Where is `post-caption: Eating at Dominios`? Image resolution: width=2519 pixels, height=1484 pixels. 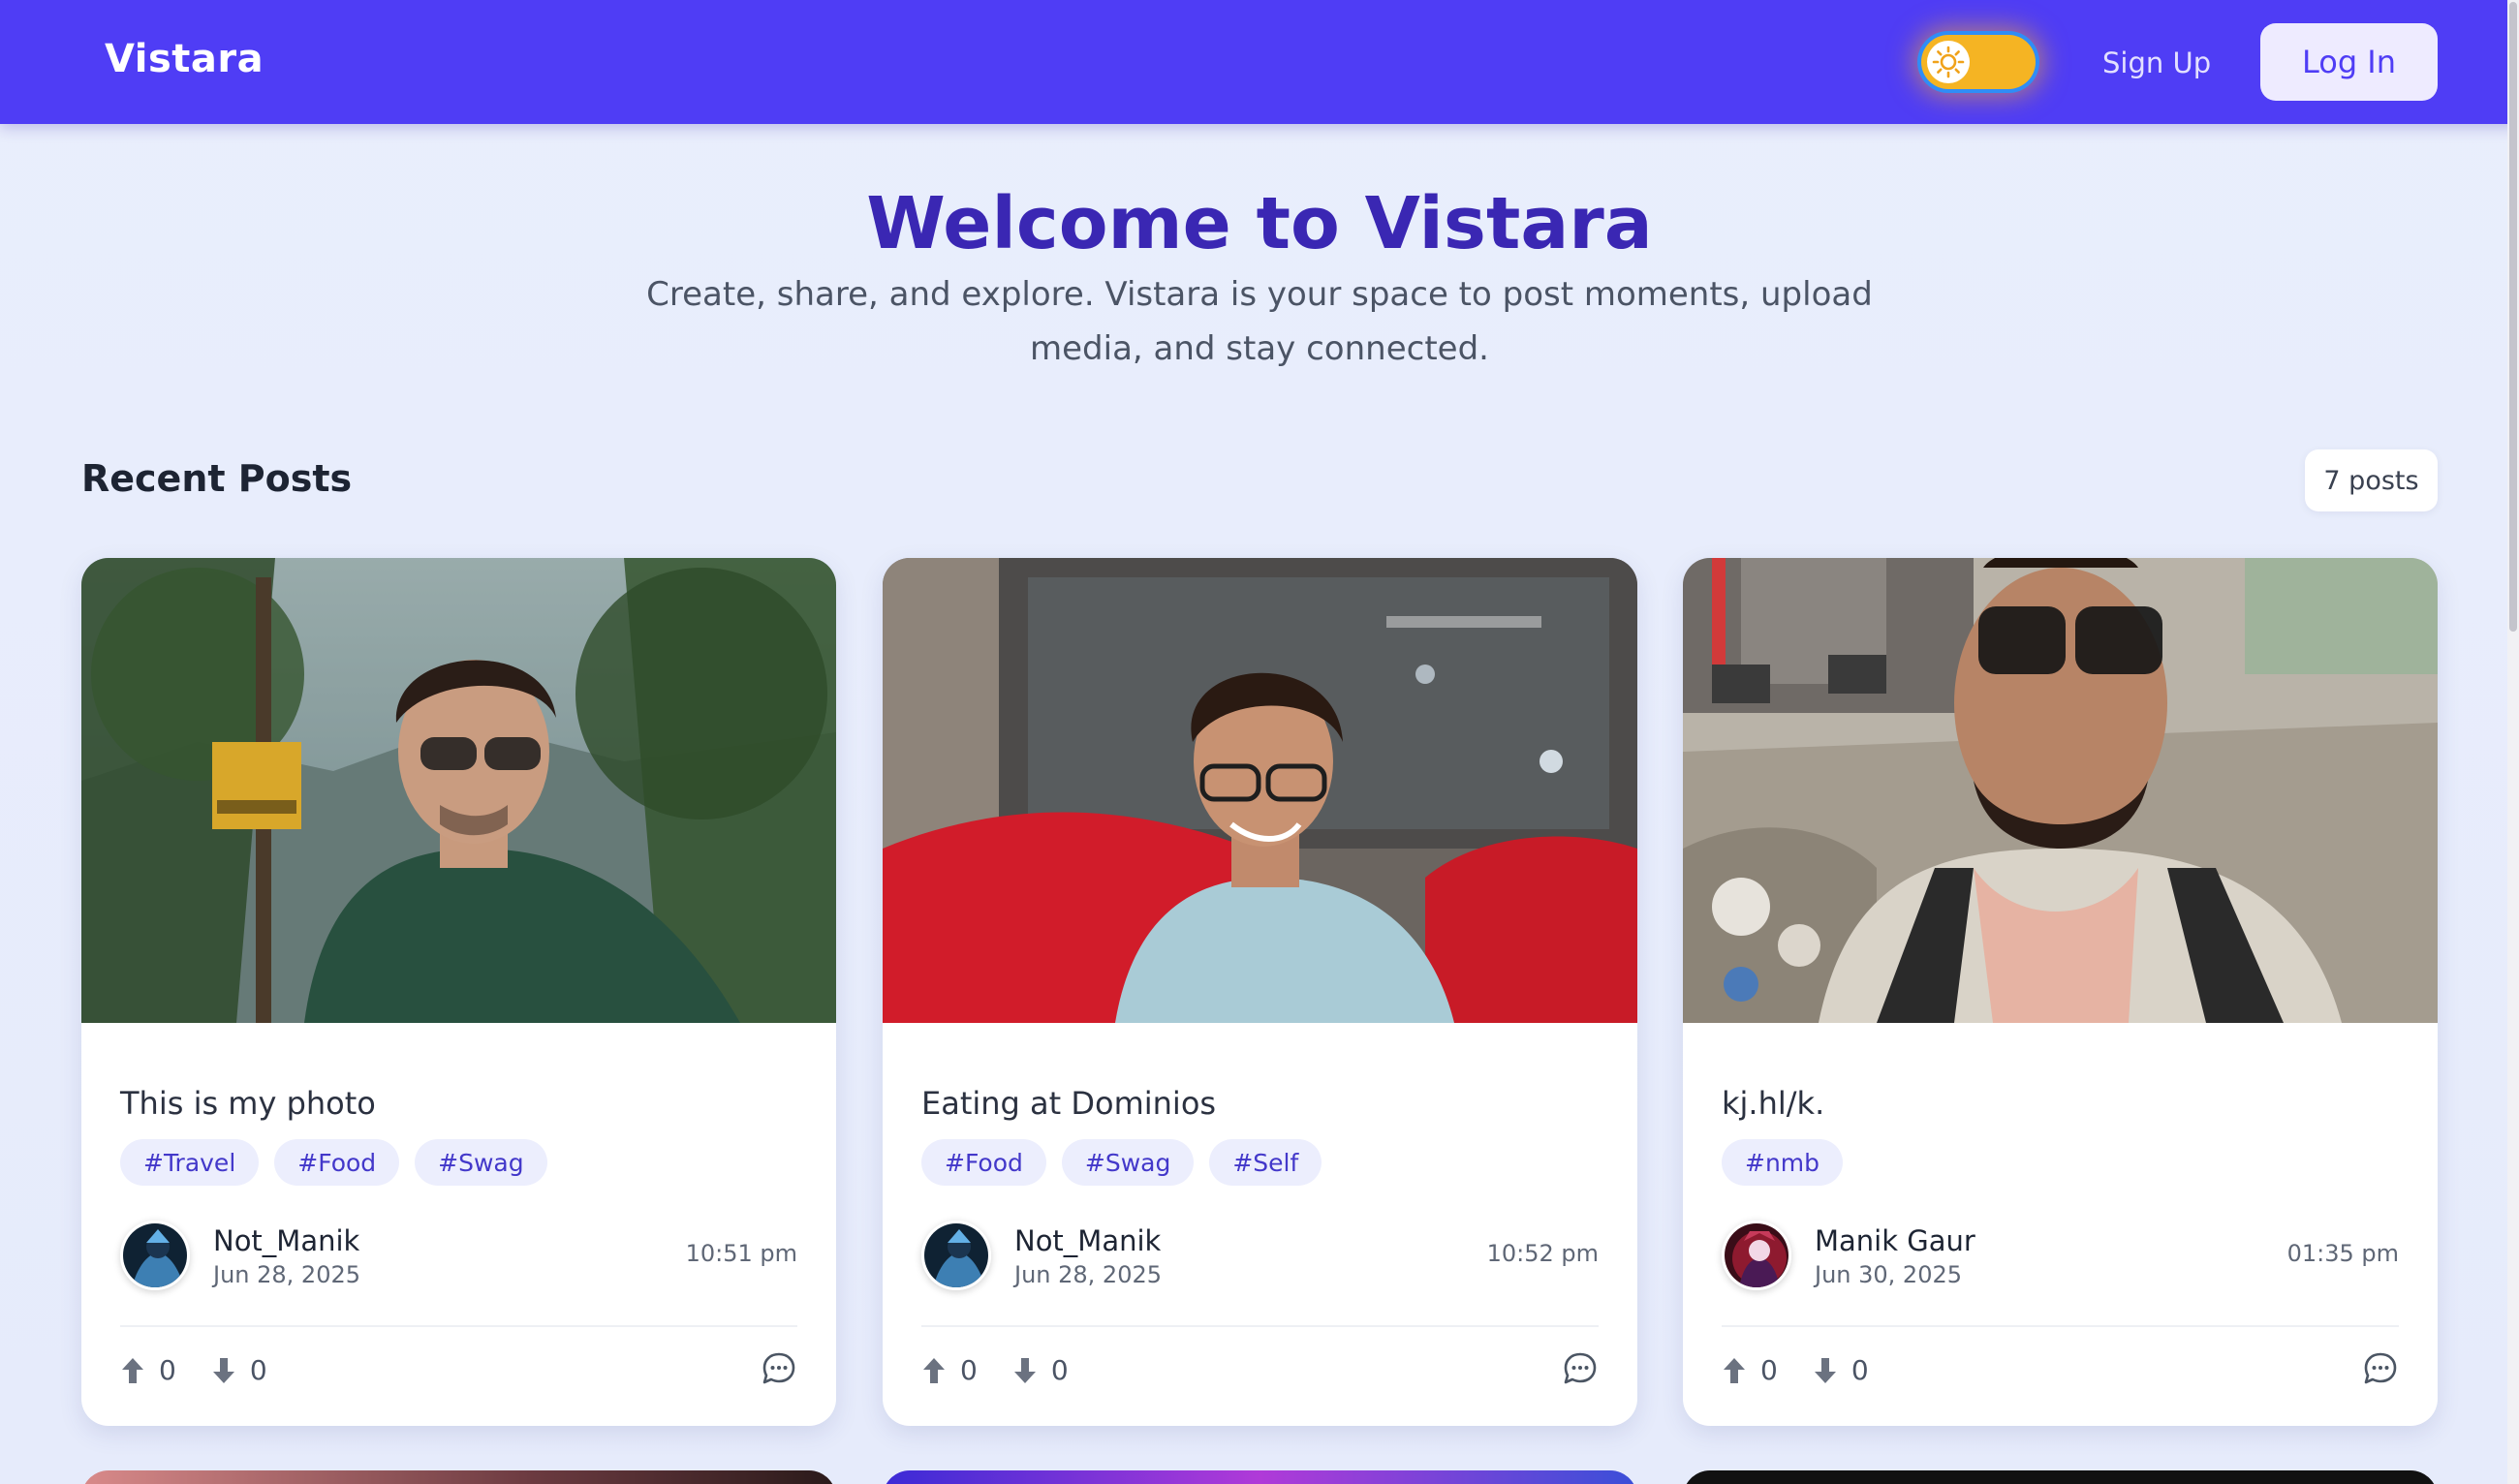 post-caption: Eating at Dominios is located at coordinates (1069, 1103).